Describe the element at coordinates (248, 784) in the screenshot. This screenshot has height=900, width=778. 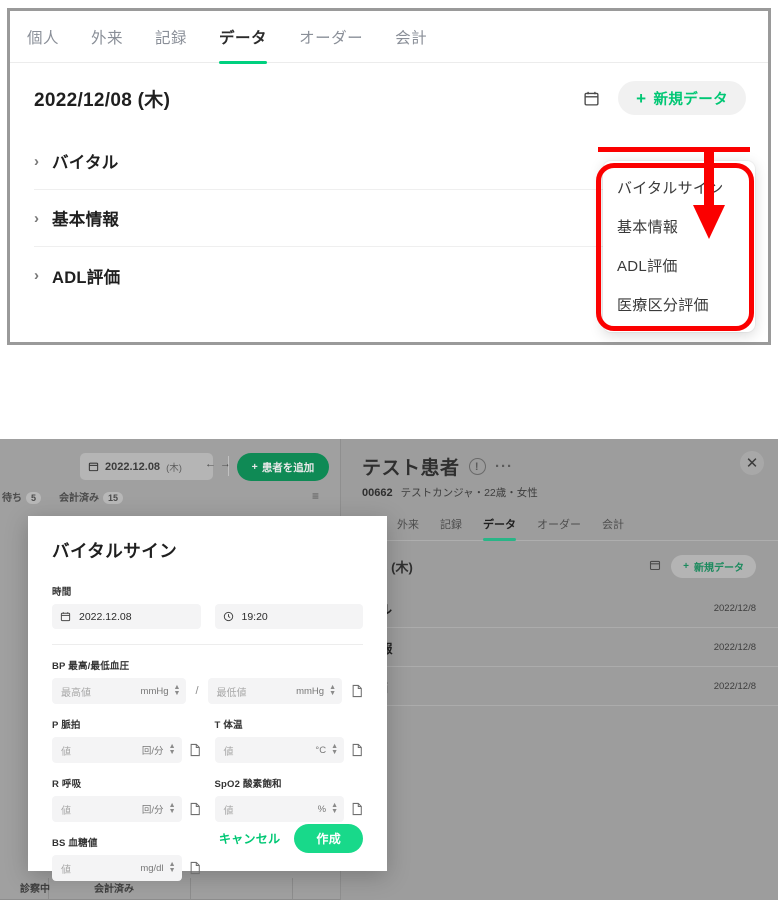
I see `spo2-label: SpO2 酸素飽和` at that location.